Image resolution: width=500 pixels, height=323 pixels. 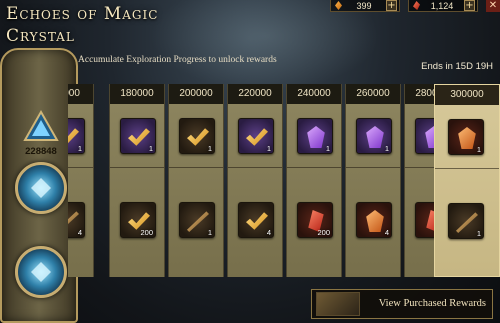 I want to click on gold-crystal-icon, so click(x=338, y=5).